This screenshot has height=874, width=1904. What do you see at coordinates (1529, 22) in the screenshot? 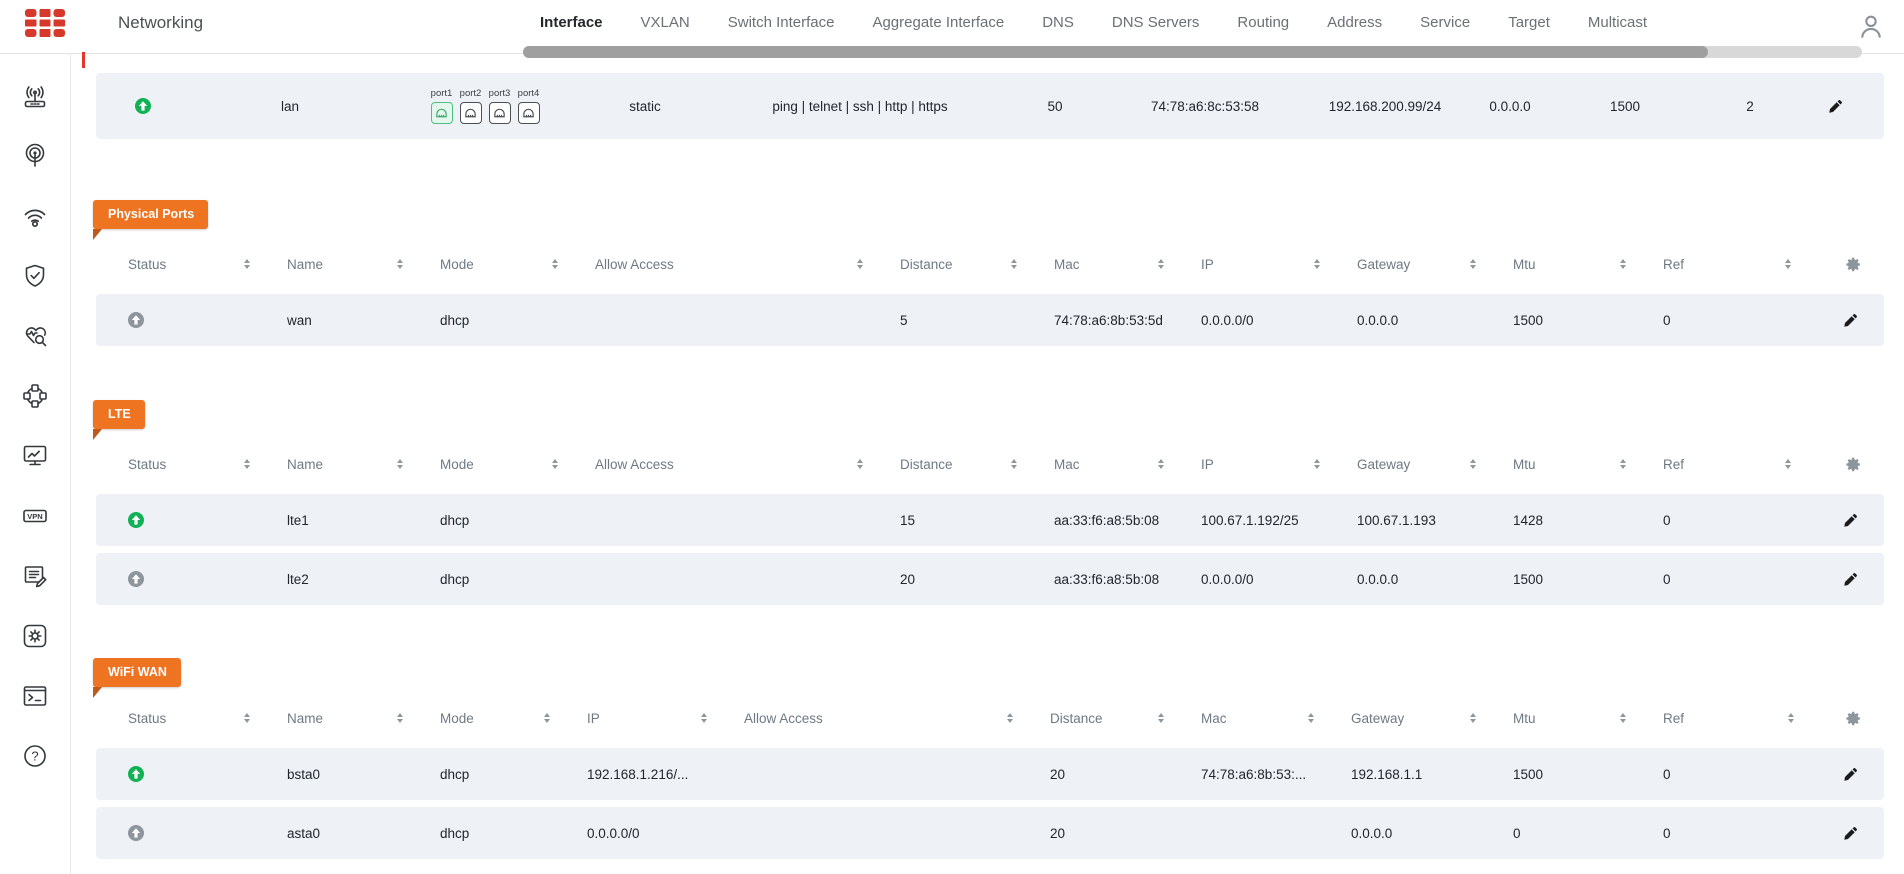
I see `tab-target: Target` at bounding box center [1529, 22].